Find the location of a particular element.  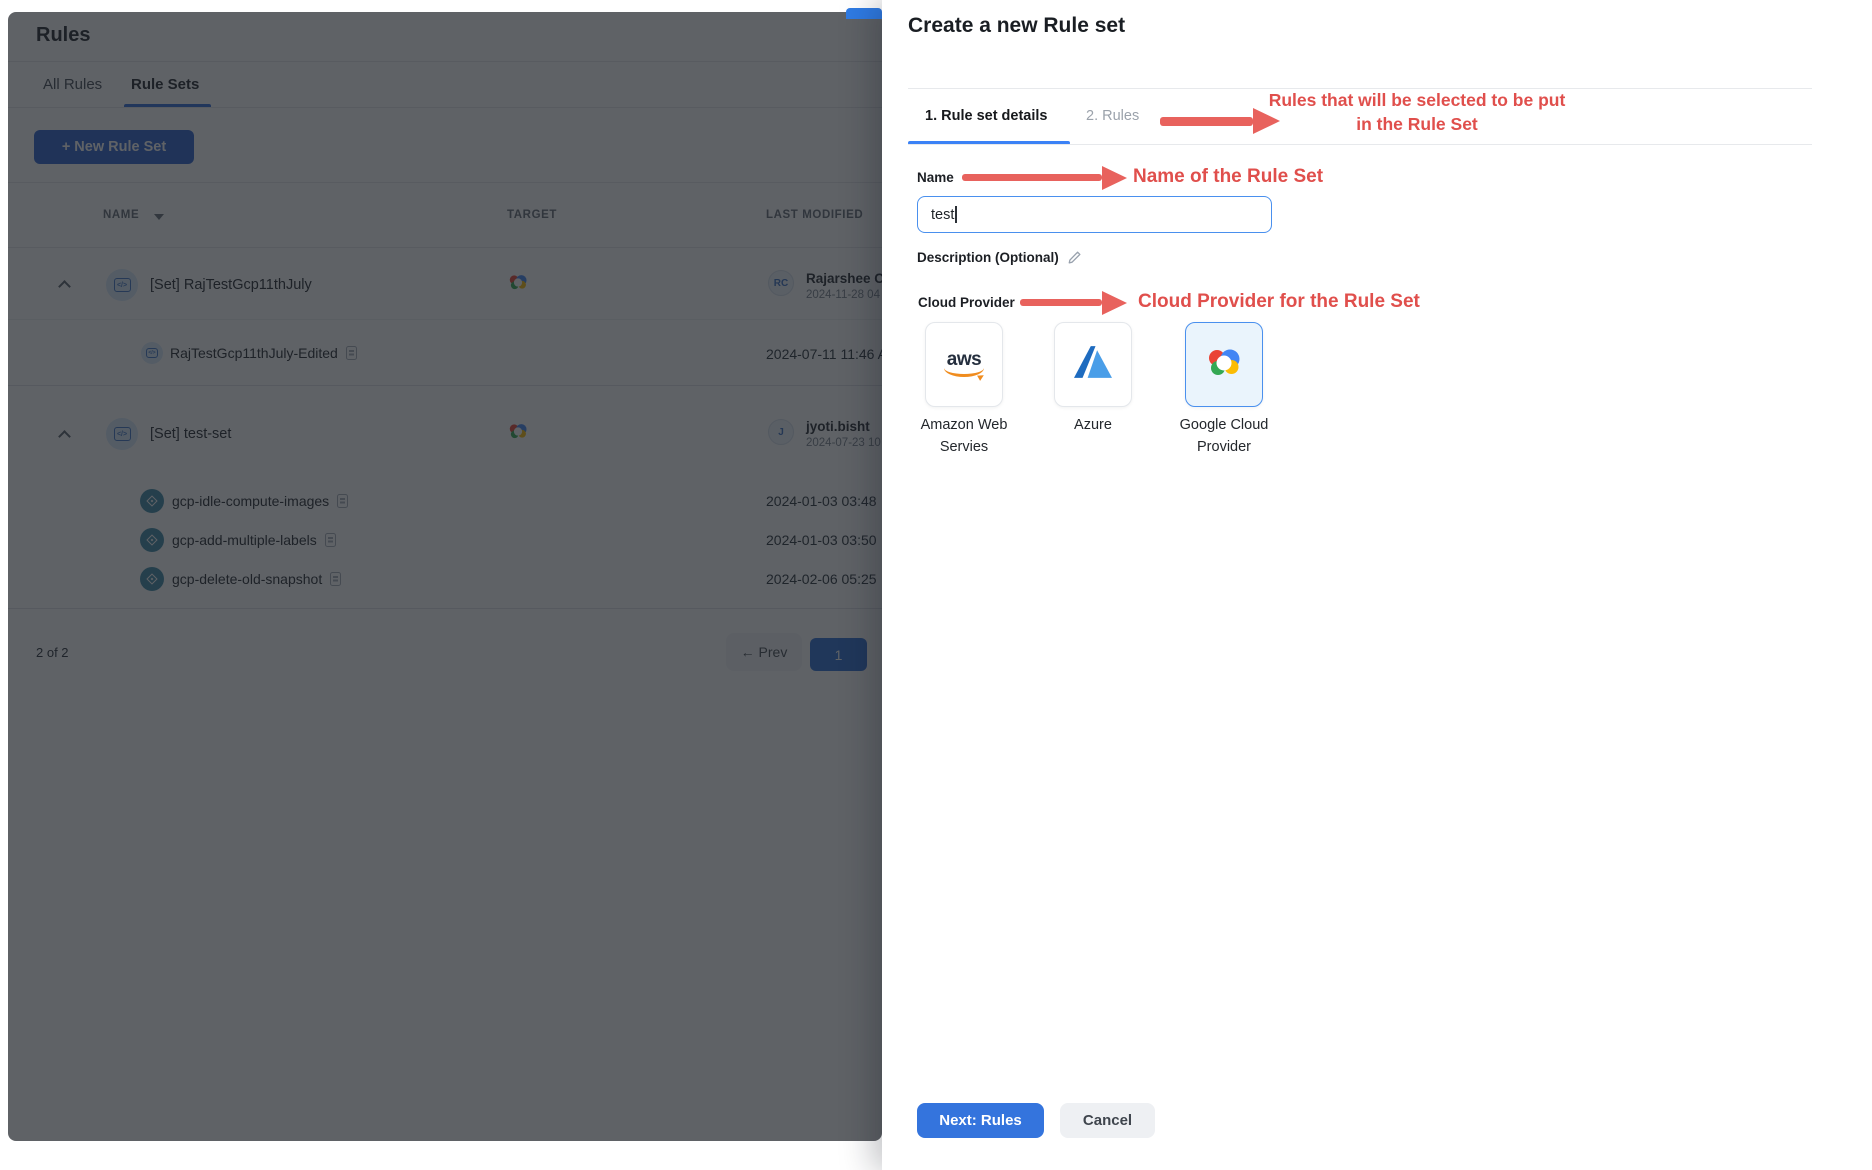

name-label: Name is located at coordinates (935, 177).